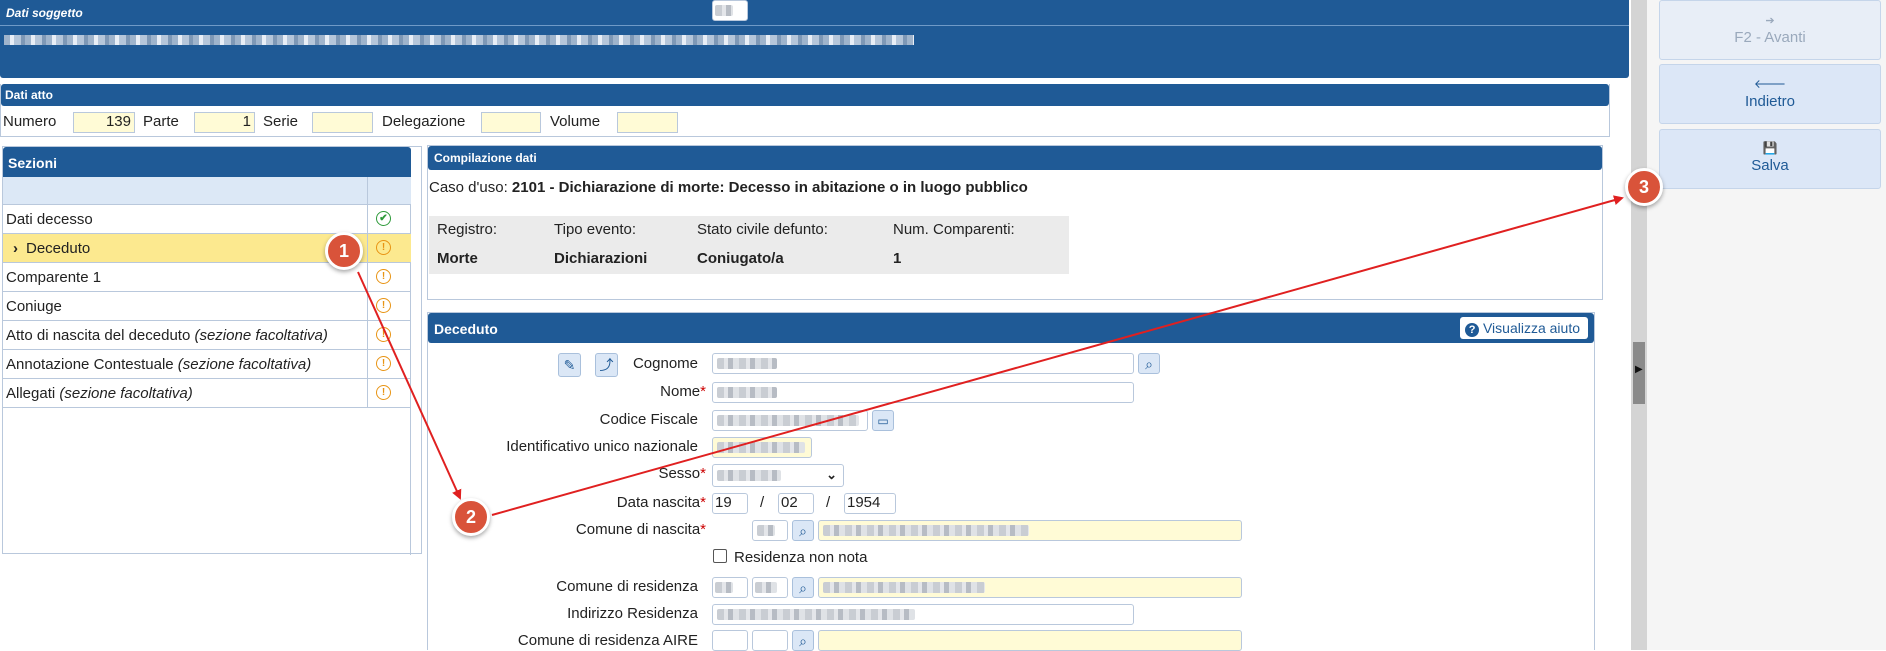 The width and height of the screenshot is (1886, 651). I want to click on comune-residenza-code-input, so click(730, 587).